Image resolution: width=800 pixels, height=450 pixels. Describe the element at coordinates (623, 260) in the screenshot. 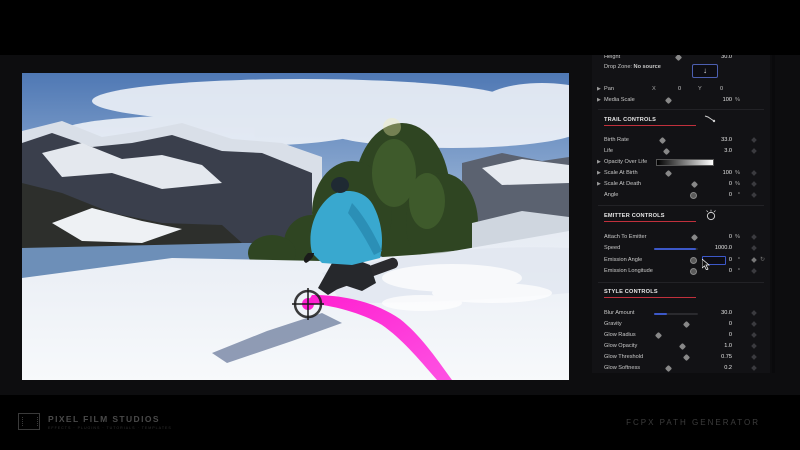

I see `emission-angle-label: Emission Angle` at that location.